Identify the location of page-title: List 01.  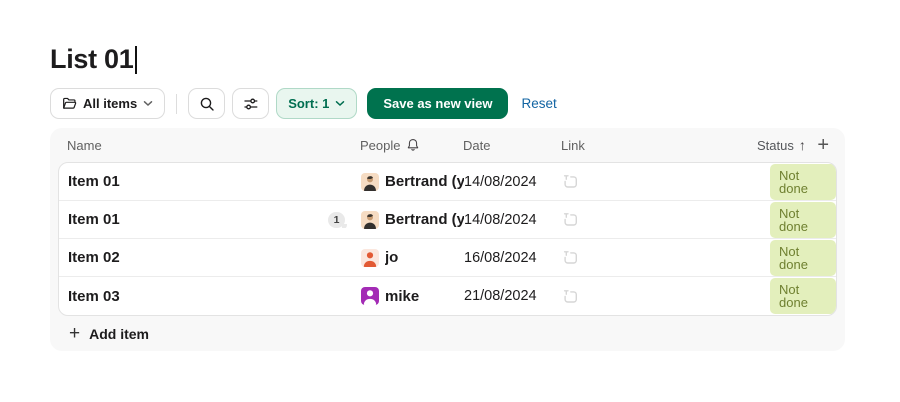
(92, 59).